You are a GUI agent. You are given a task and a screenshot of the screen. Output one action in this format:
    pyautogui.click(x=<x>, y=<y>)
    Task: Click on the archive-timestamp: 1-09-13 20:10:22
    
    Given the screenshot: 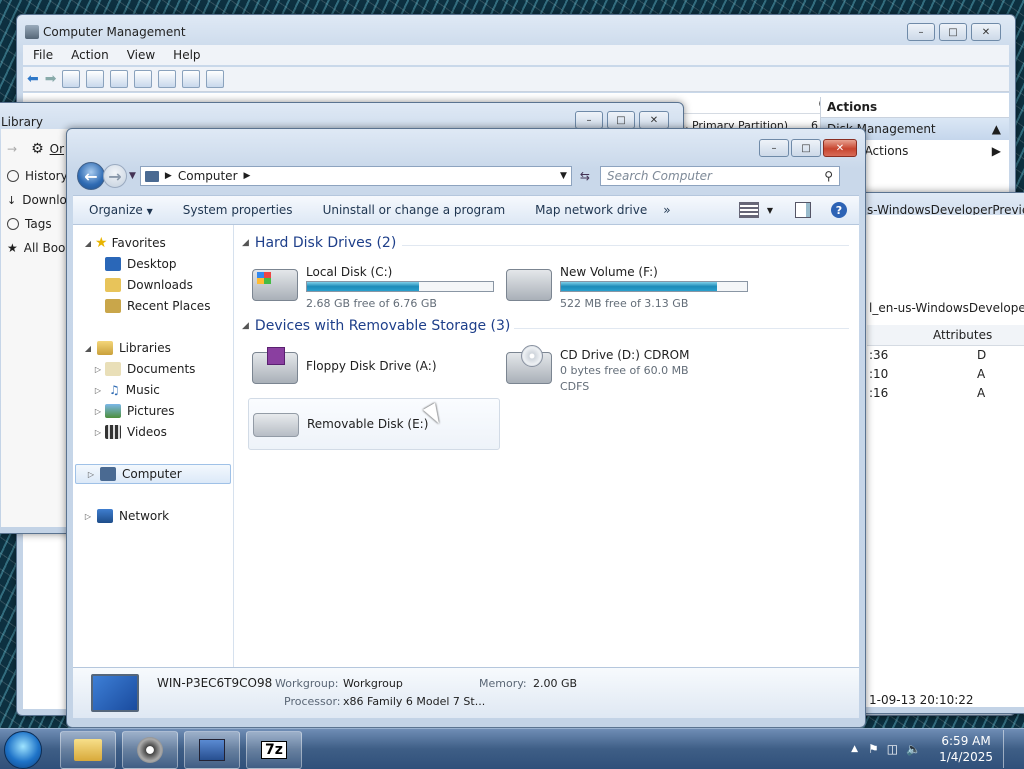 What is the action you would take?
    pyautogui.click(x=921, y=700)
    